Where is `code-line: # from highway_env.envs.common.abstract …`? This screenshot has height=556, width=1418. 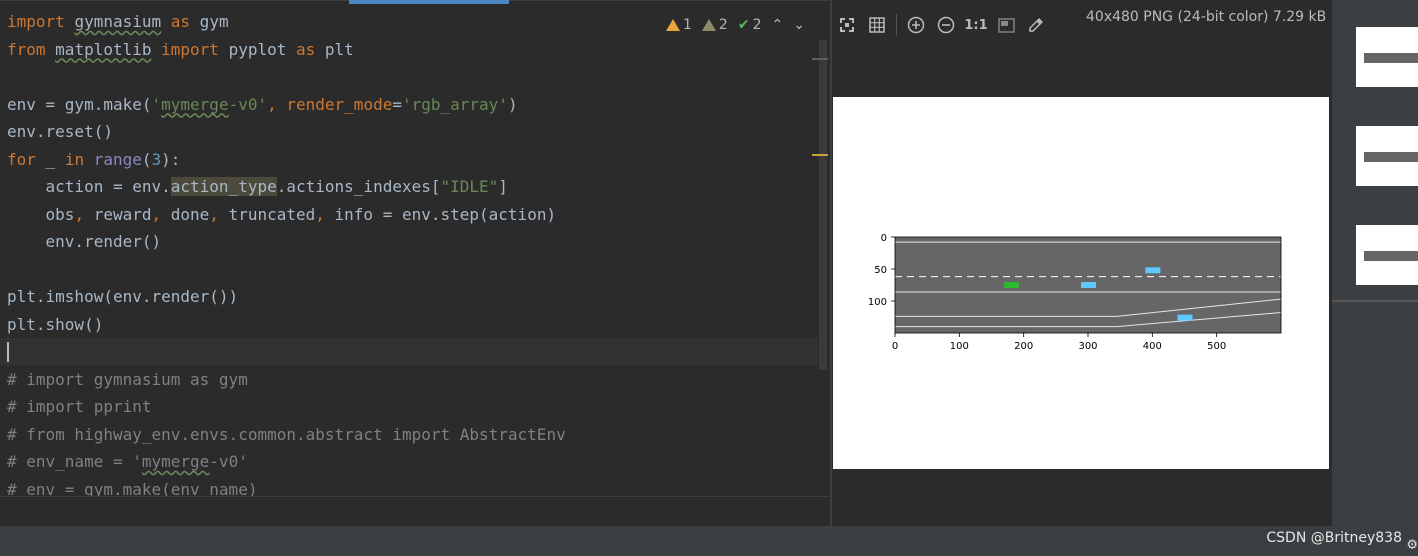
code-line: # from highway_env.envs.common.abstract … is located at coordinates (286, 435).